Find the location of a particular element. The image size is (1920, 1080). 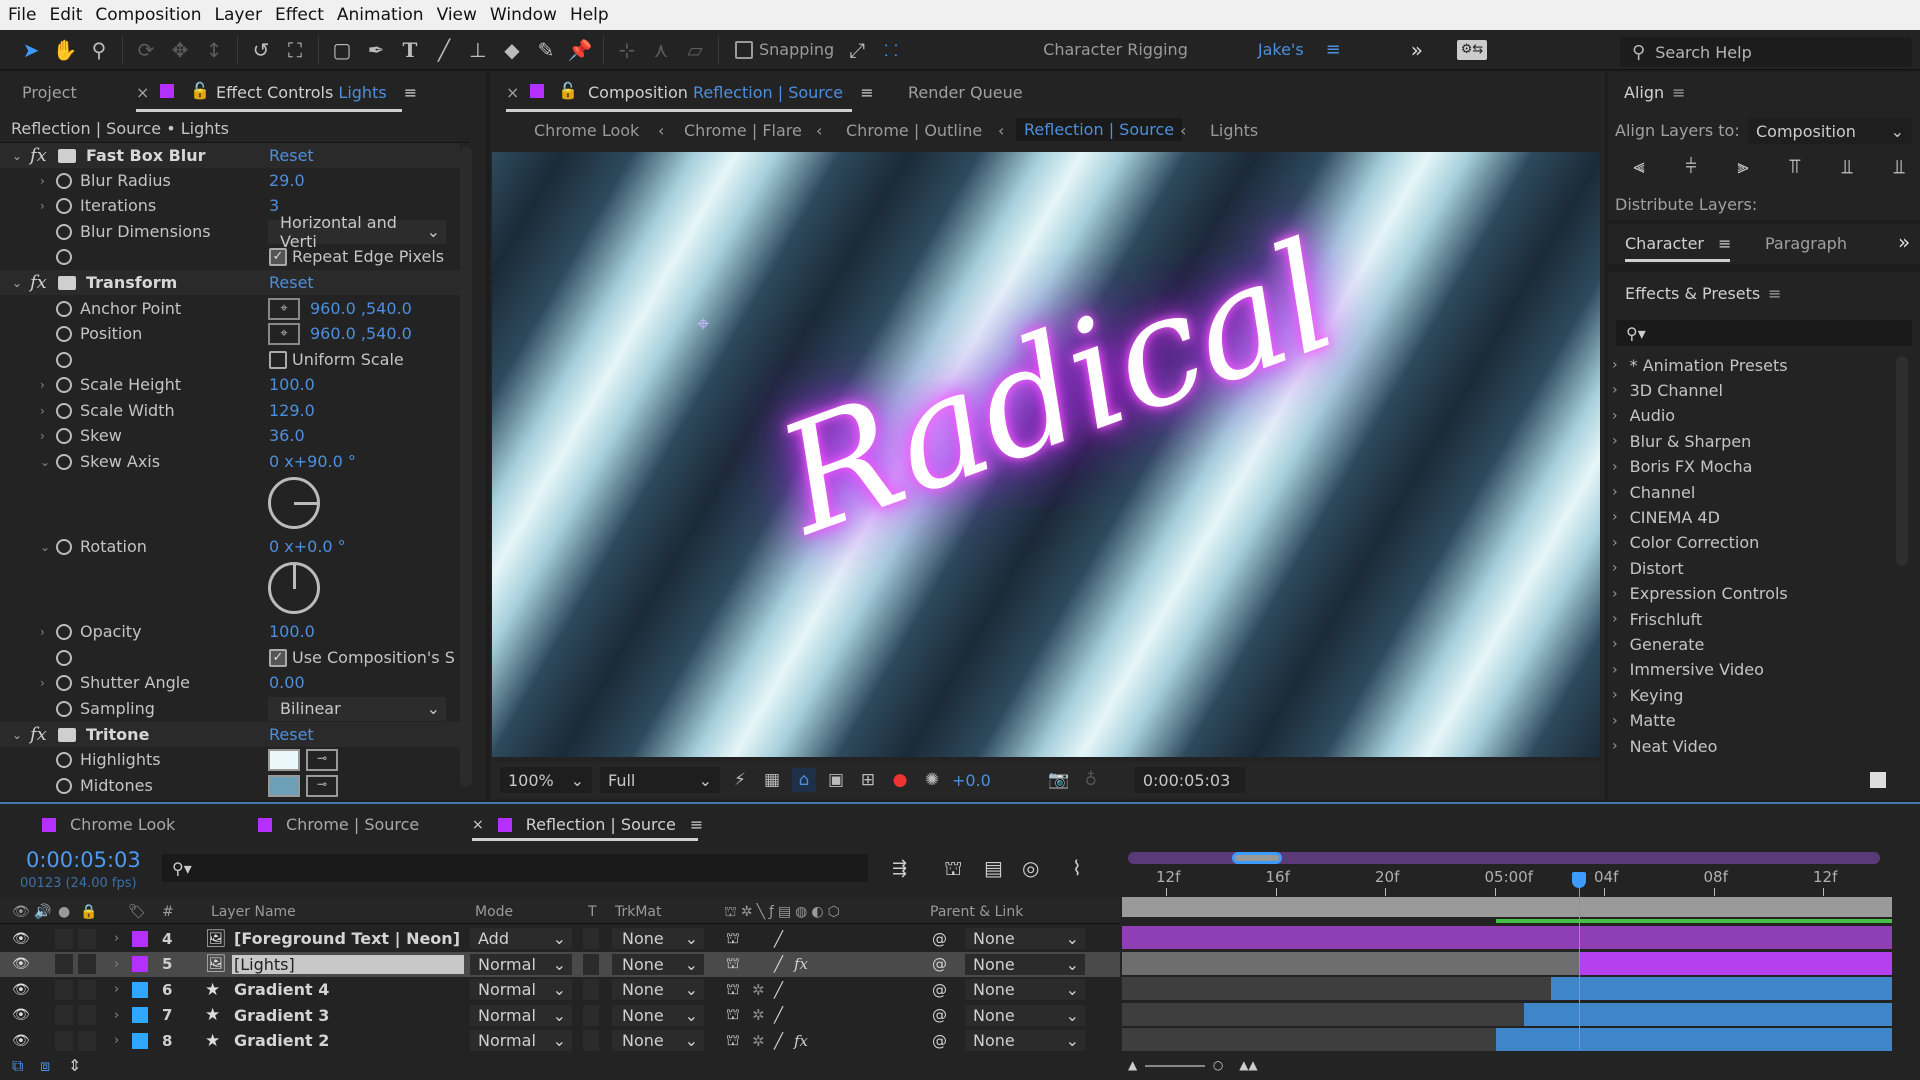

transparency-grid-icon: ▦ is located at coordinates (772, 780).